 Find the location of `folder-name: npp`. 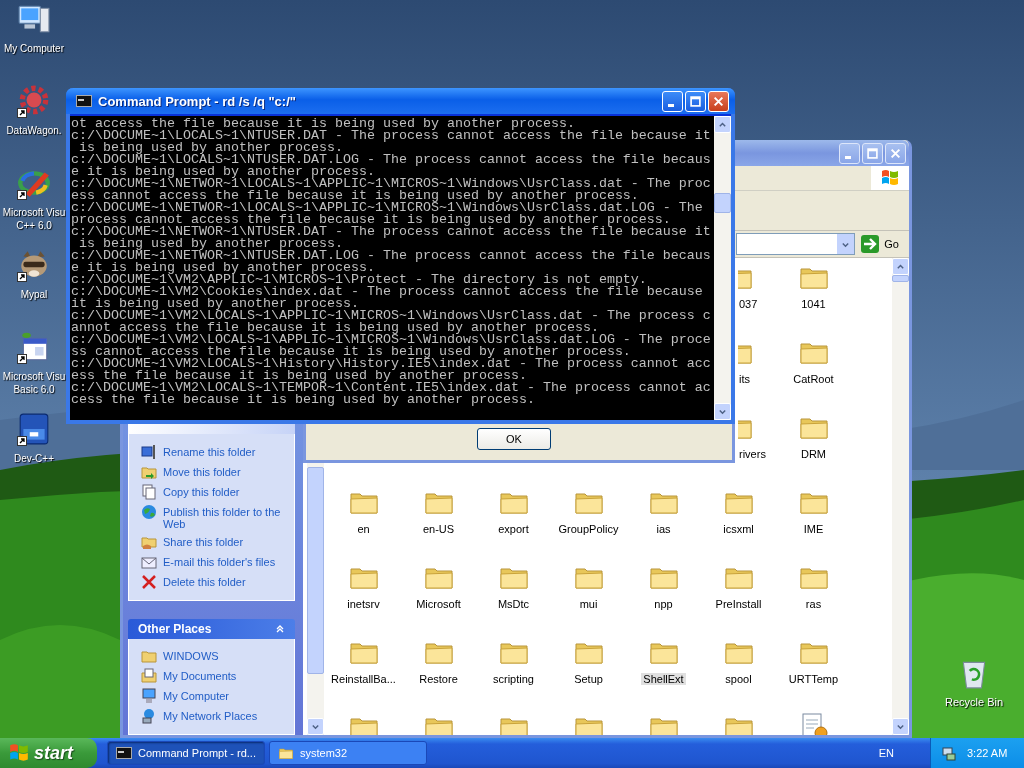

folder-name: npp is located at coordinates (663, 604).